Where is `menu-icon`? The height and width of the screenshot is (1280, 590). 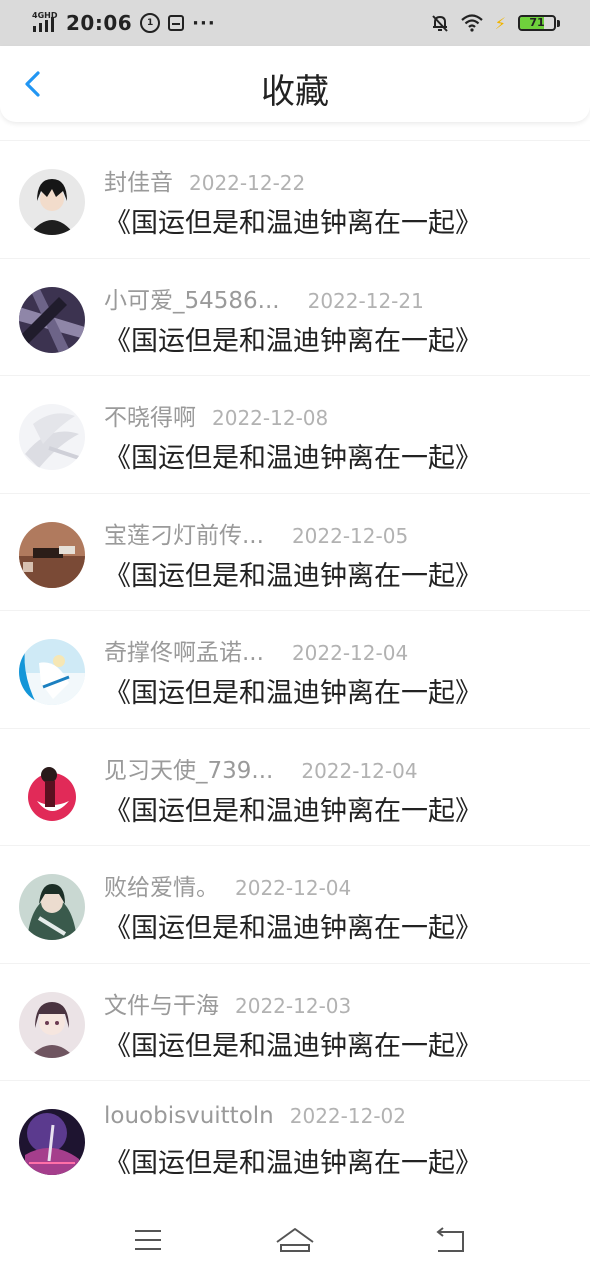
menu-icon is located at coordinates (148, 1240).